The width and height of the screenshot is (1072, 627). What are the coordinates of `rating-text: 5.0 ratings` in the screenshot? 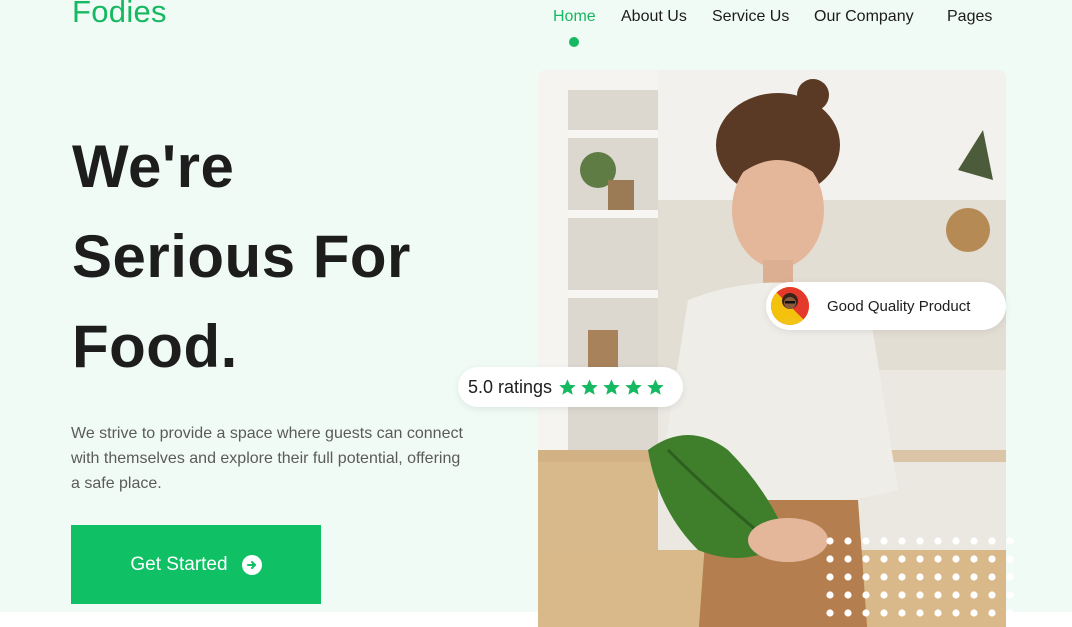 It's located at (510, 386).